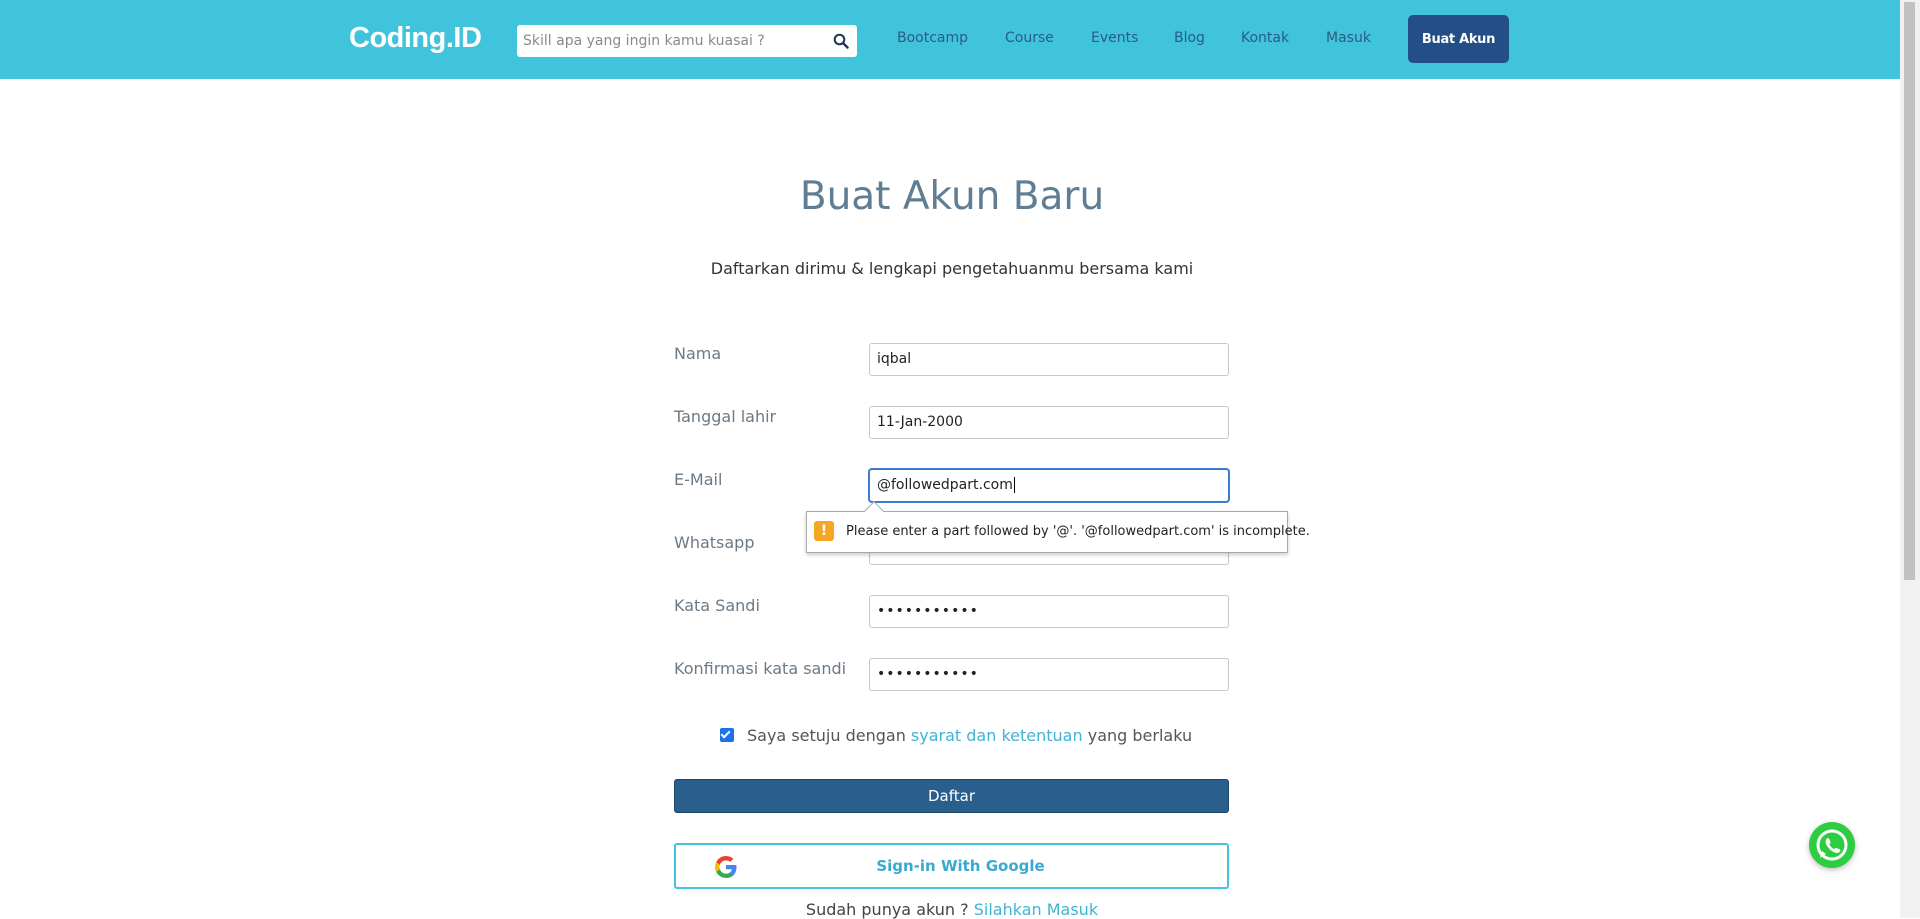 This screenshot has height=919, width=1920. Describe the element at coordinates (894, 359) in the screenshot. I see `nama-value: iqbal` at that location.